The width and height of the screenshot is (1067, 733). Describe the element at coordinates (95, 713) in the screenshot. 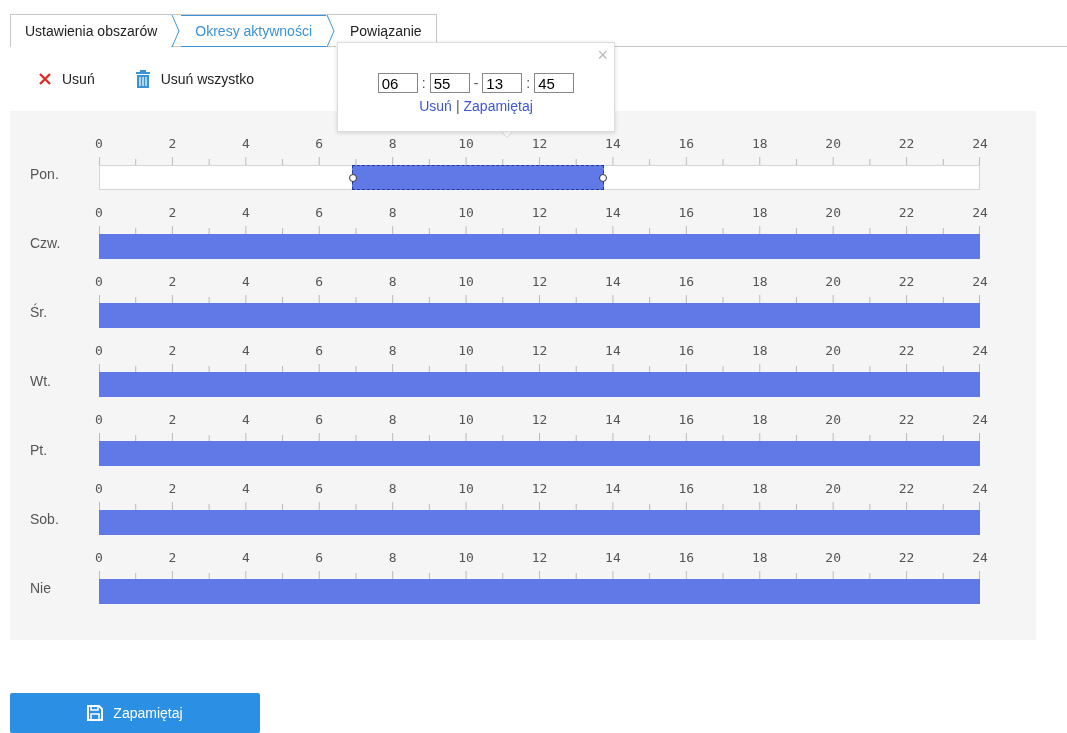

I see `floppy-disk-icon` at that location.